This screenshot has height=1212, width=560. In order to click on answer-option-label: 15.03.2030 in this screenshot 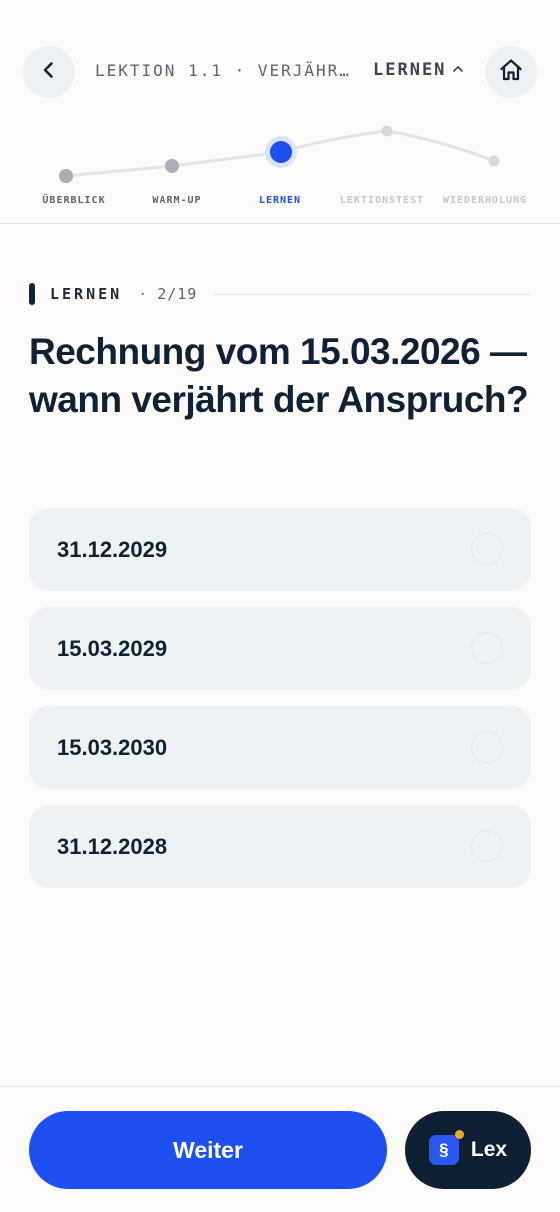, I will do `click(112, 747)`.